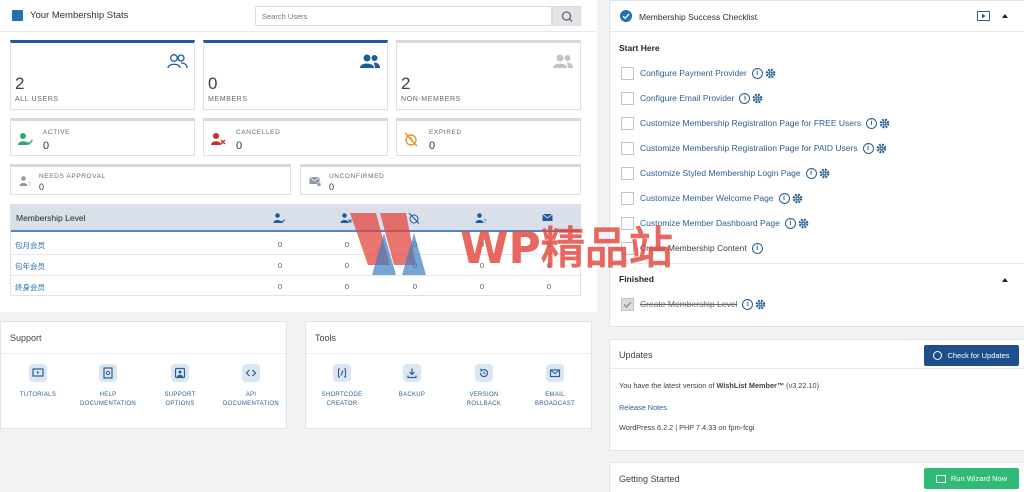 The height and width of the screenshot is (492, 1024). What do you see at coordinates (983, 16) in the screenshot?
I see `video-play-icon` at bounding box center [983, 16].